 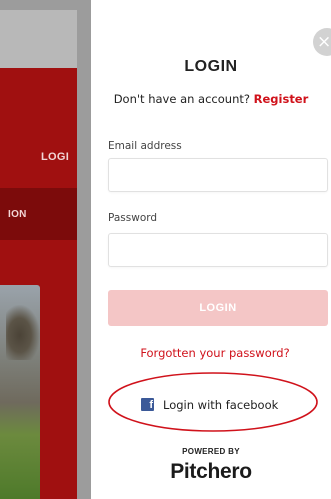 I want to click on close-icon: ×, so click(x=324, y=42).